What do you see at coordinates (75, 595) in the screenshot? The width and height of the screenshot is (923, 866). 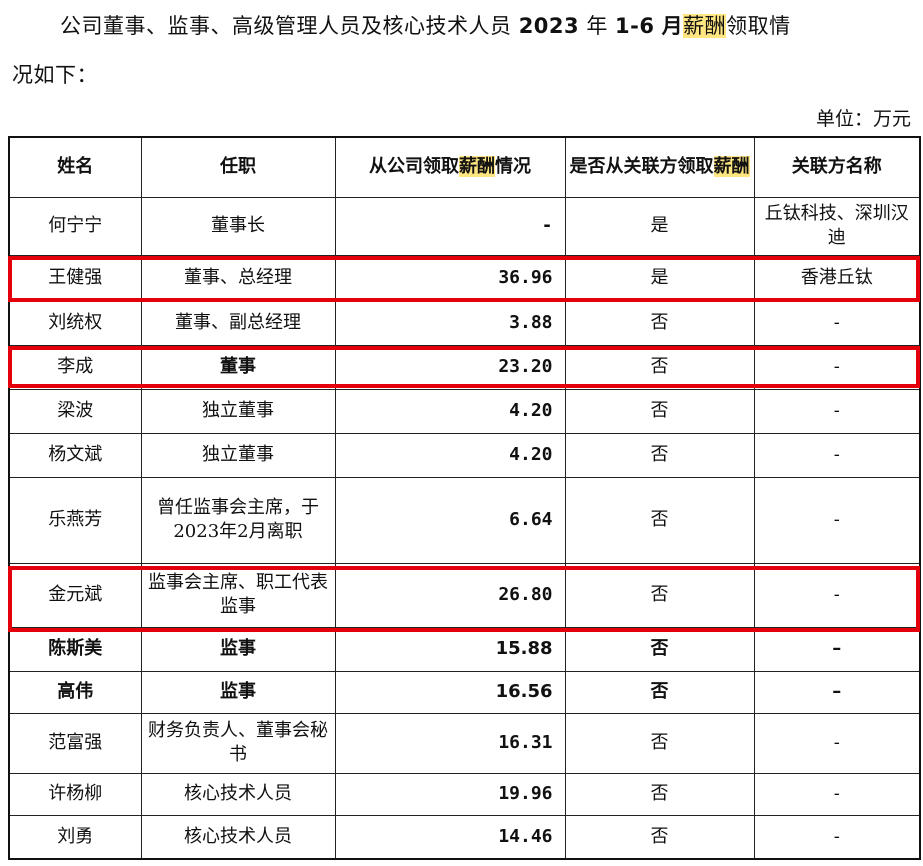 I see `cell-name: 金元斌` at bounding box center [75, 595].